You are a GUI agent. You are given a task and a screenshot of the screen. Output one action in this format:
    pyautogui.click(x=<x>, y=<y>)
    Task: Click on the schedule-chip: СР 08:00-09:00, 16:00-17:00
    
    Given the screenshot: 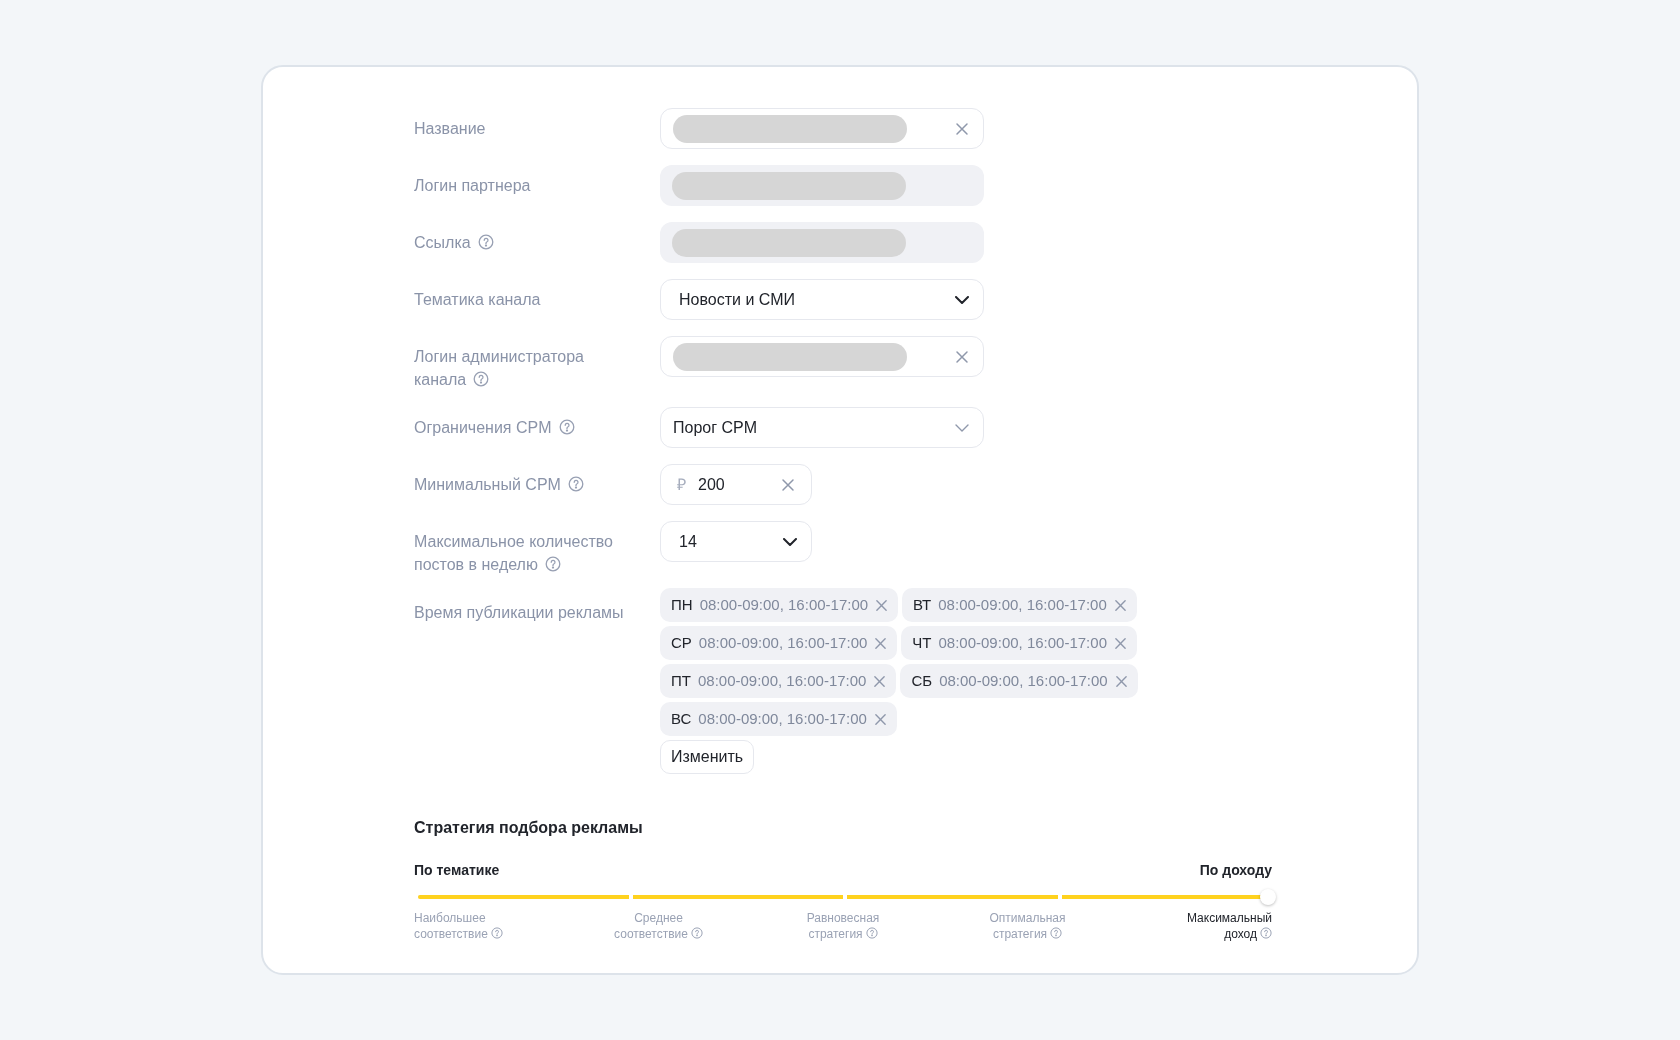 What is the action you would take?
    pyautogui.click(x=779, y=643)
    